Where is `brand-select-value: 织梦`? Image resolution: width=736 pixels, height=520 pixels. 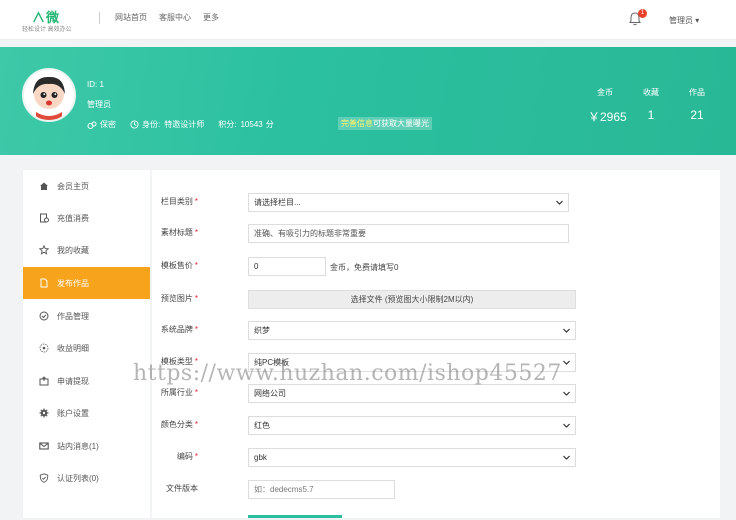 brand-select-value: 织梦 is located at coordinates (262, 330).